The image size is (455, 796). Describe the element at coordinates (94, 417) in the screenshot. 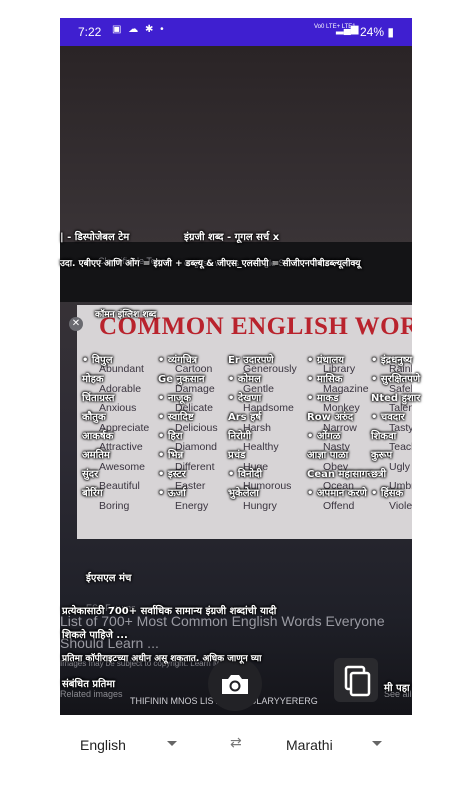

I see `translated-word: कौतुक` at that location.